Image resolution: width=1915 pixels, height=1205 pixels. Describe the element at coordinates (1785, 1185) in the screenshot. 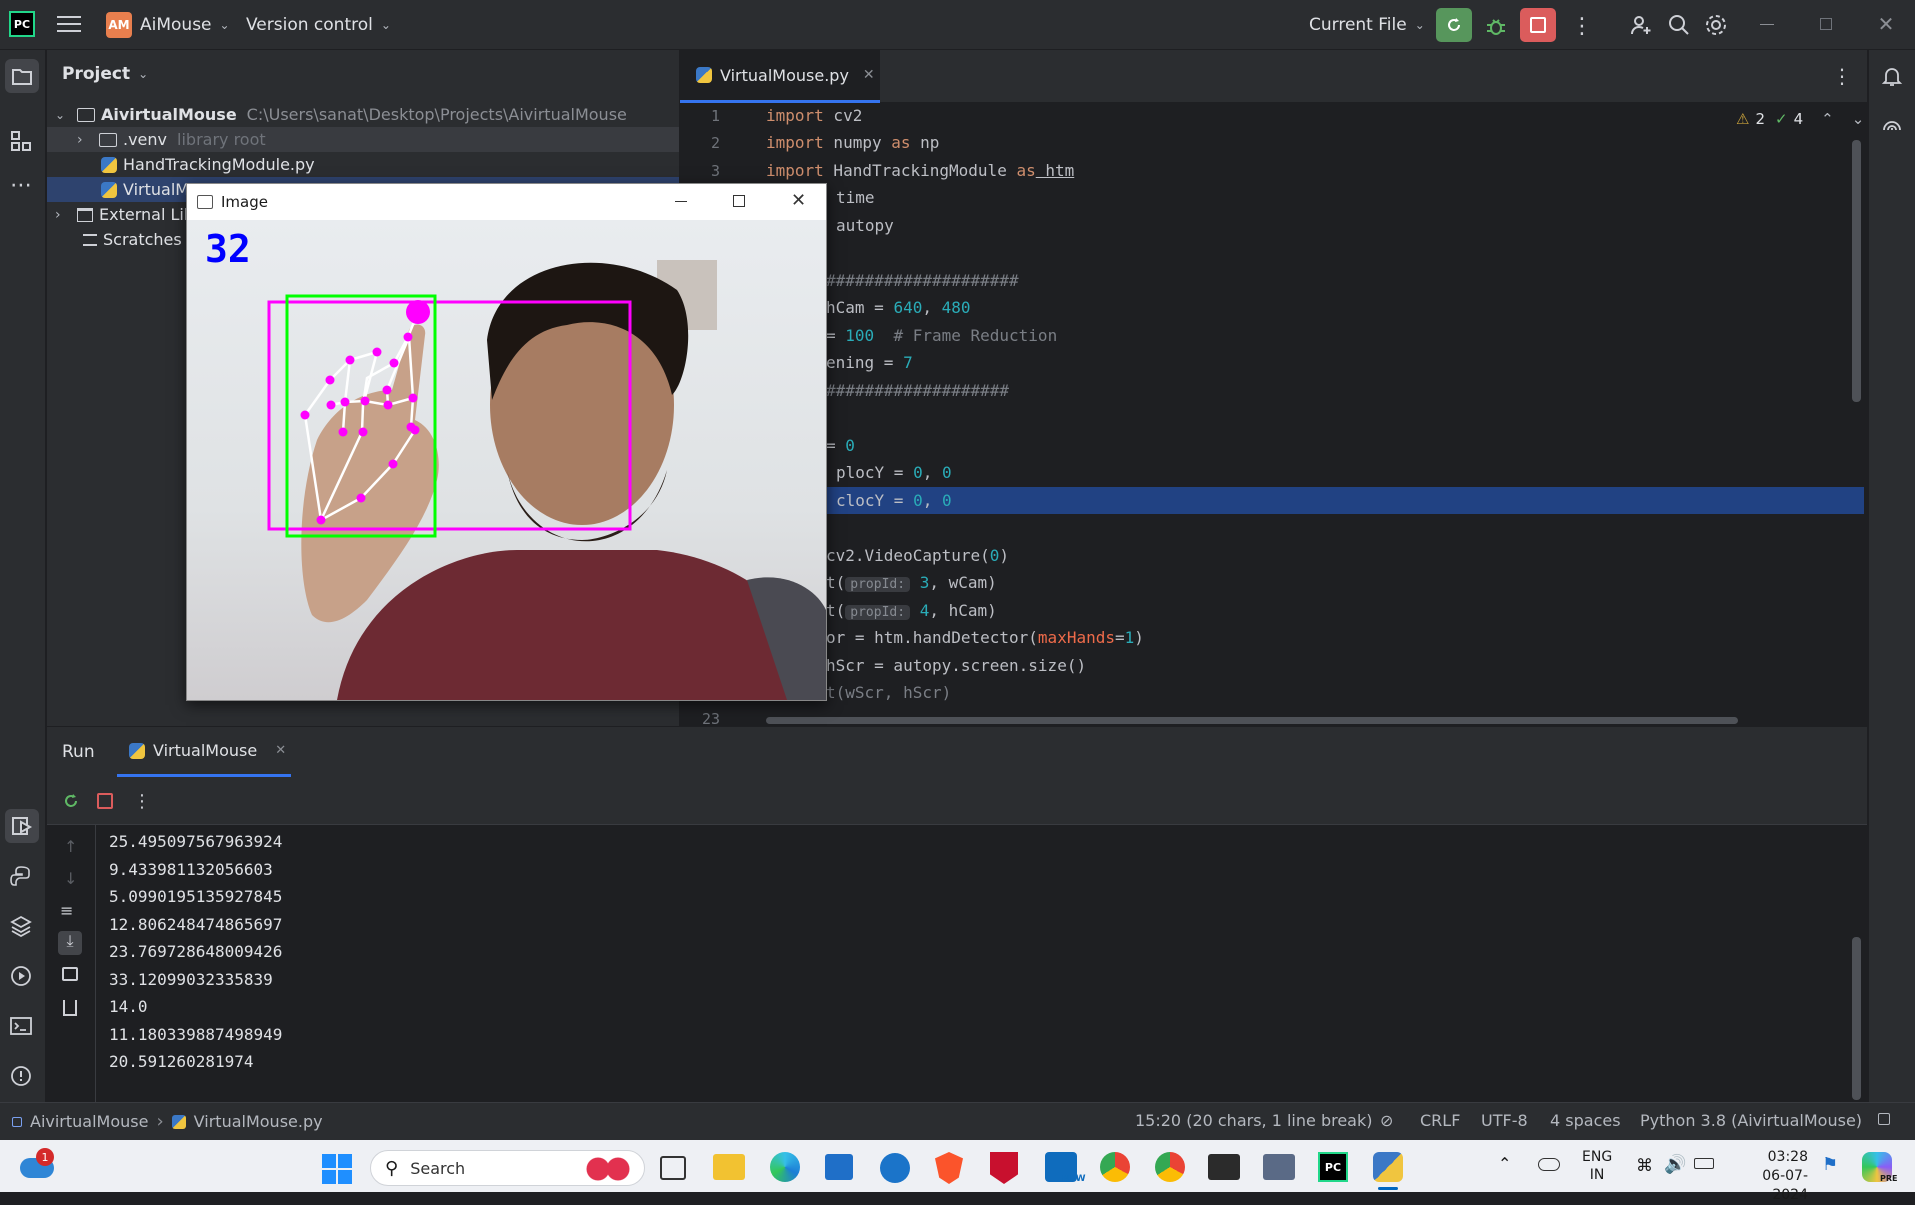

I see `clock-date: 06-07-2024` at that location.